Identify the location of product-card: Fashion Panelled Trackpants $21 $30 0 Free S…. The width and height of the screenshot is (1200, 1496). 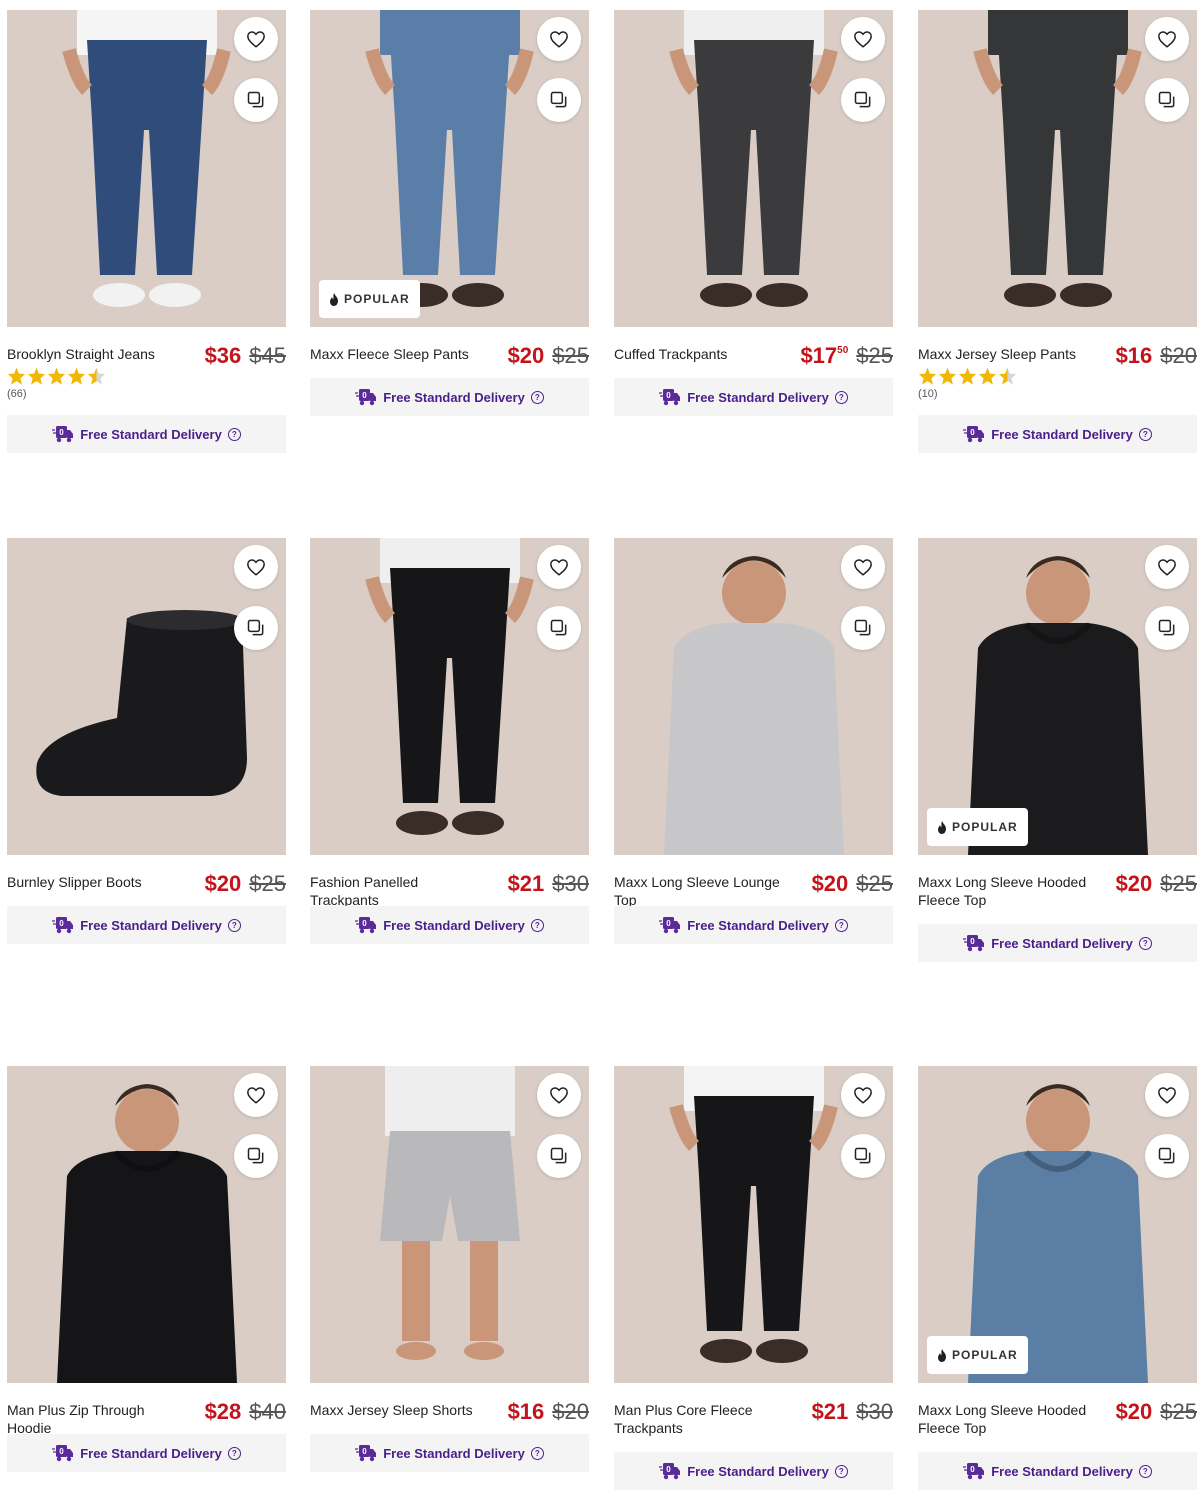
(449, 741).